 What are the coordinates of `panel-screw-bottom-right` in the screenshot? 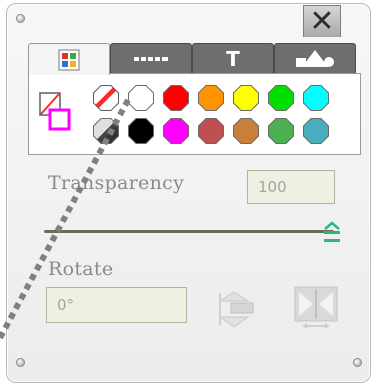 It's located at (357, 362).